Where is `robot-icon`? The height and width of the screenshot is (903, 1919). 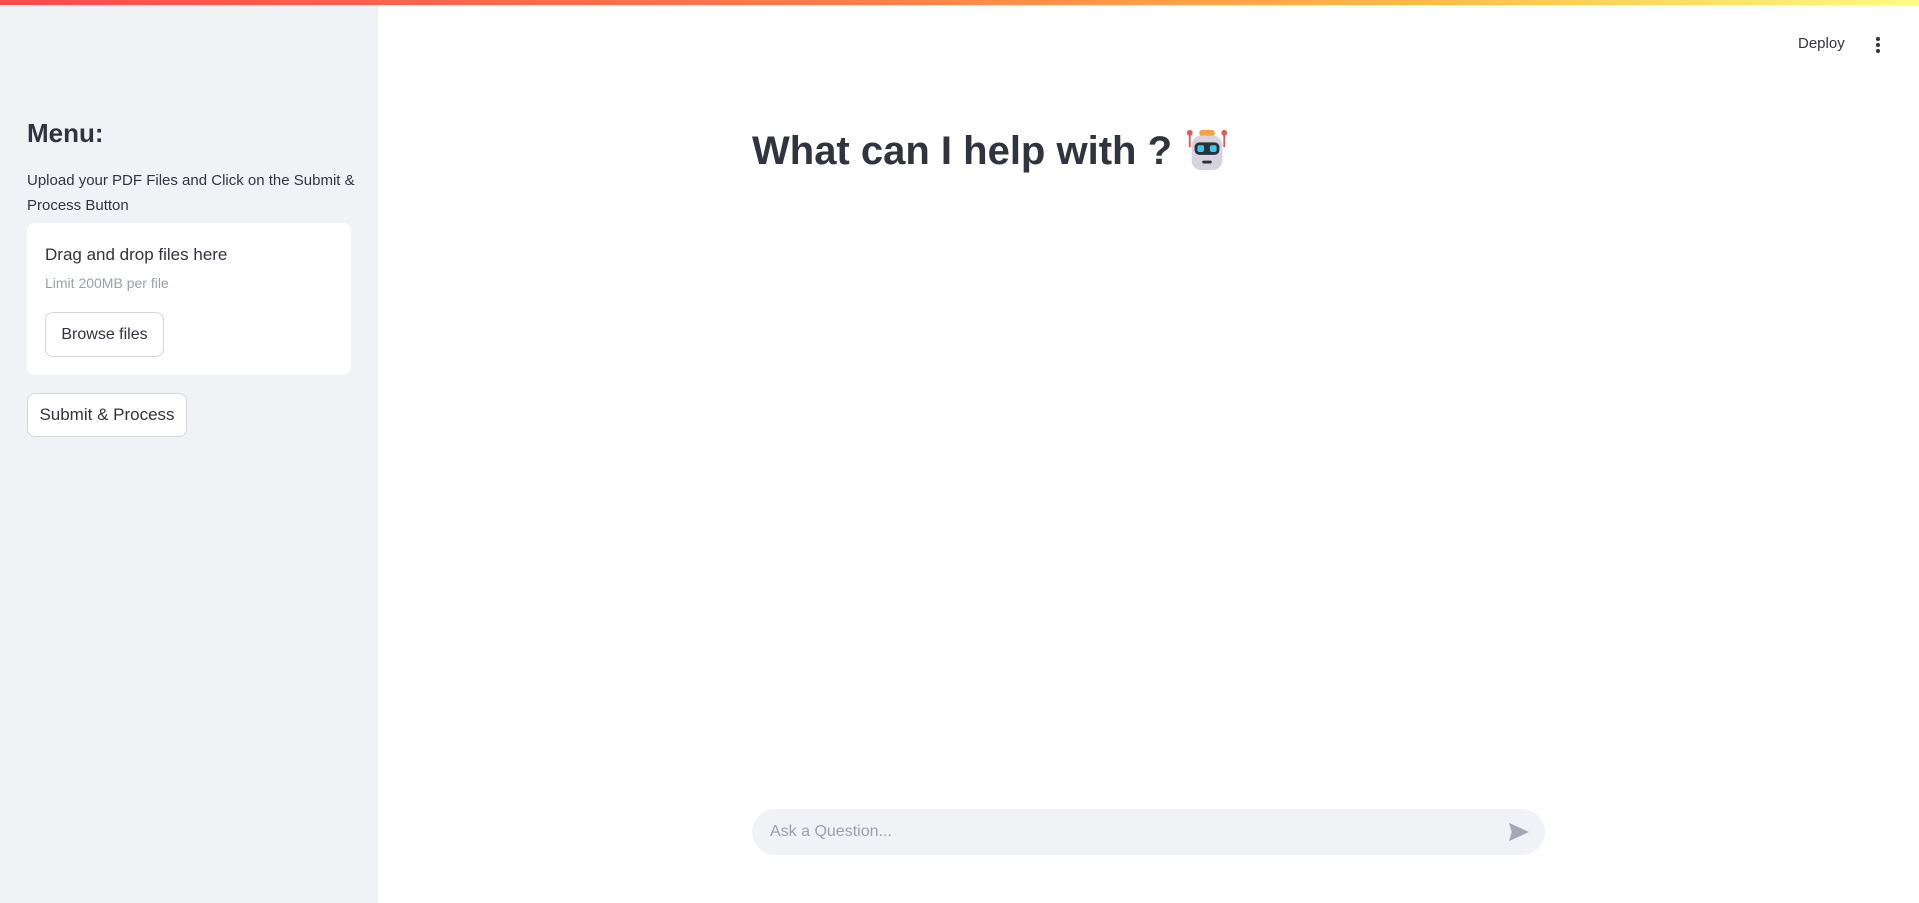
robot-icon is located at coordinates (1207, 150).